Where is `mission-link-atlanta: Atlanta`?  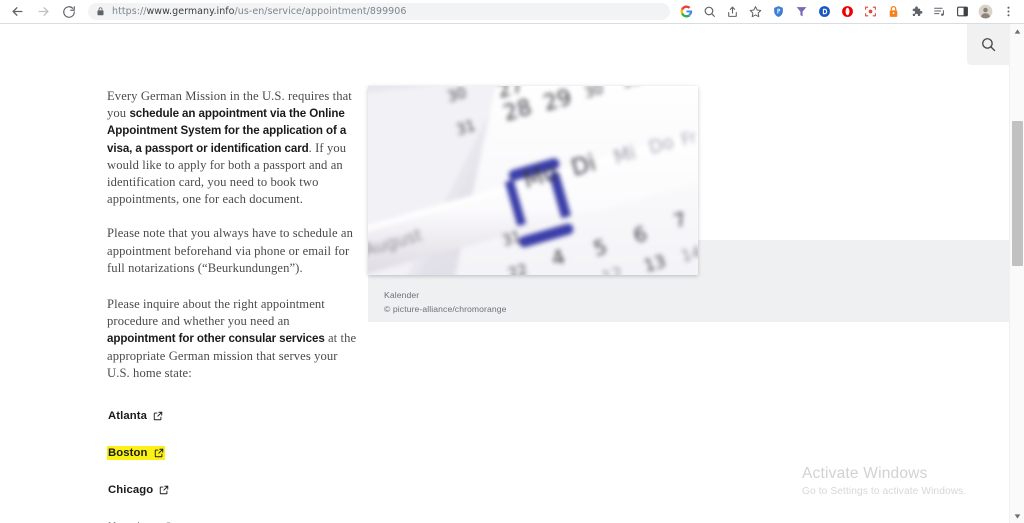
mission-link-atlanta: Atlanta is located at coordinates (135, 416).